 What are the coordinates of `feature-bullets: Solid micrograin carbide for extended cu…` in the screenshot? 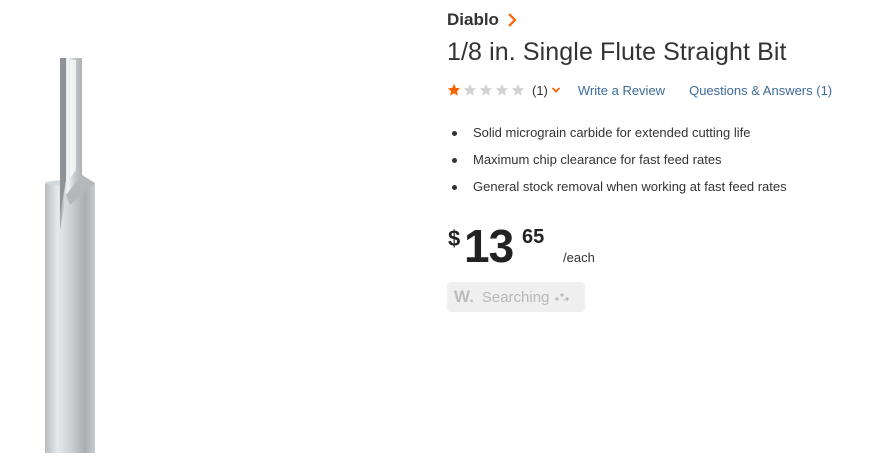 It's located at (617, 164).